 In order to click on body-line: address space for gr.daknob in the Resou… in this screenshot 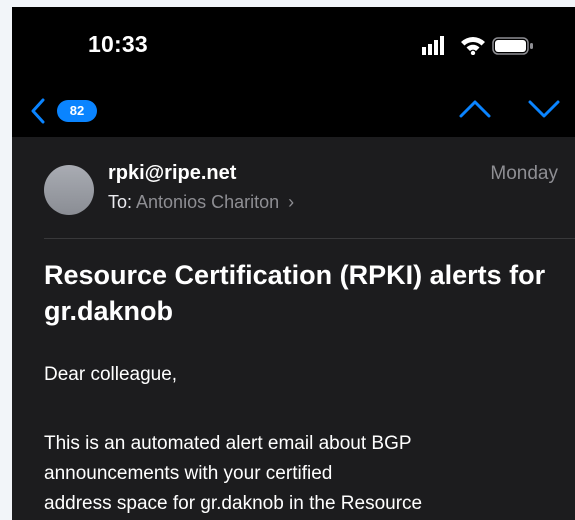, I will do `click(233, 503)`.